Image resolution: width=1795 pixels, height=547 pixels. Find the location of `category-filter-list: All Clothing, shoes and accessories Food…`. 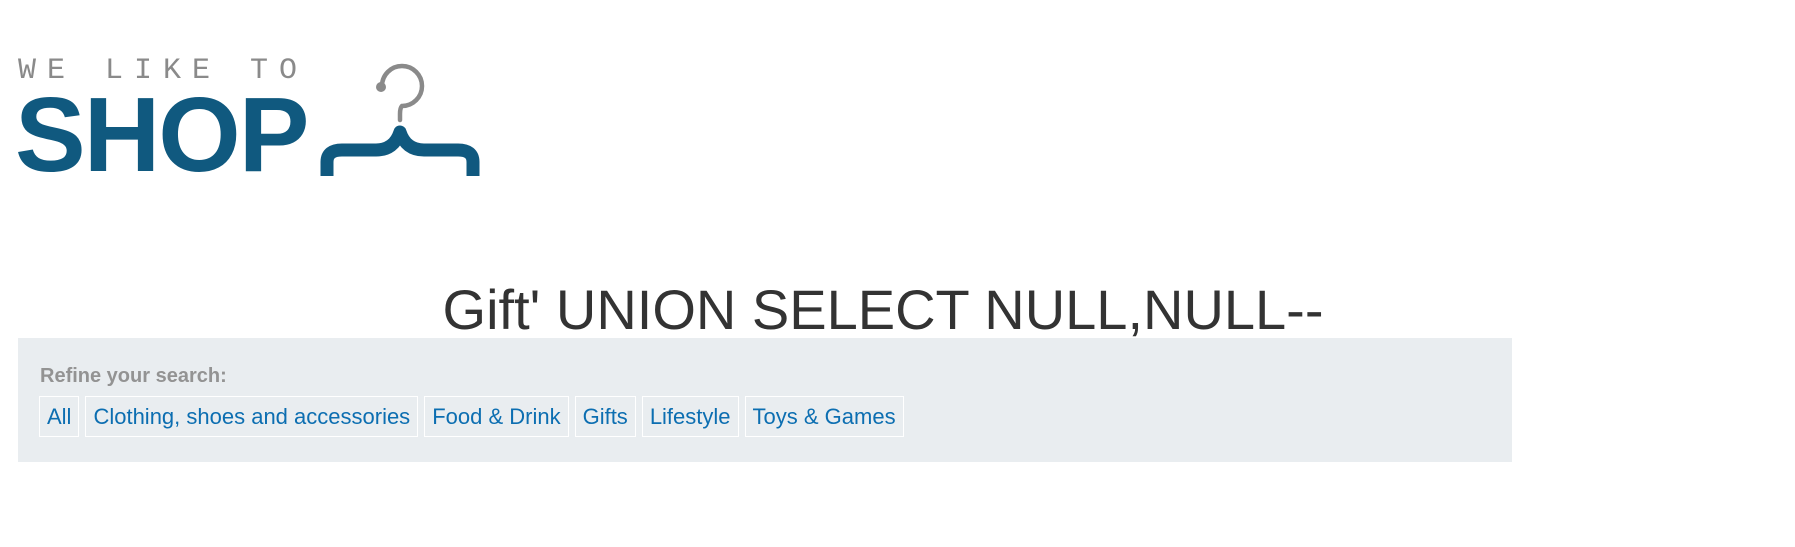

category-filter-list: All Clothing, shoes and accessories Food… is located at coordinates (471, 416).